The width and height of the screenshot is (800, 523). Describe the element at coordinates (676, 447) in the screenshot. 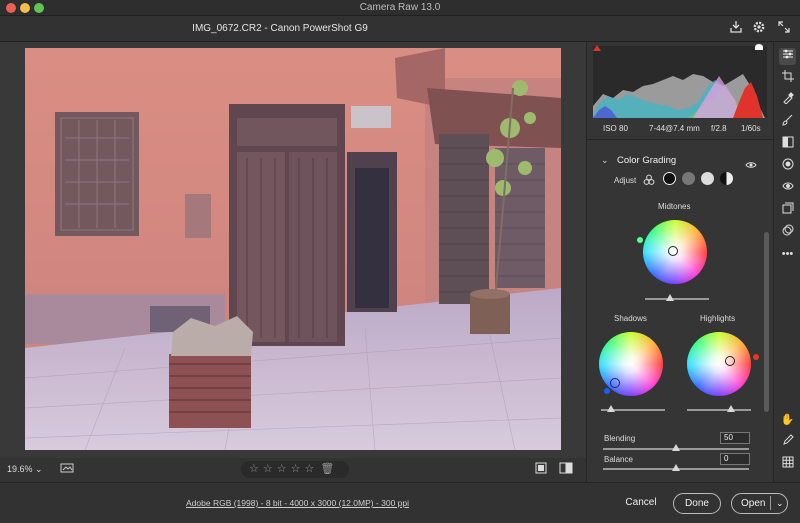

I see `blending-slider-thumb` at that location.